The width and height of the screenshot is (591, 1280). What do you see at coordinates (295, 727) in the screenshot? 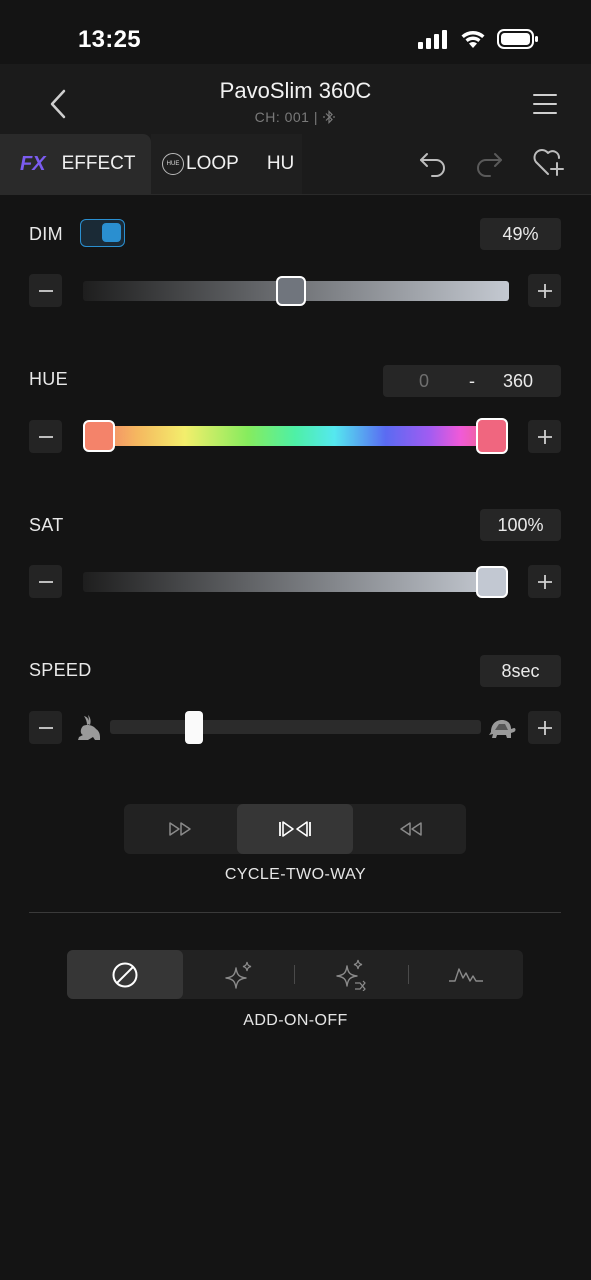
I see `speed-slider-track` at bounding box center [295, 727].